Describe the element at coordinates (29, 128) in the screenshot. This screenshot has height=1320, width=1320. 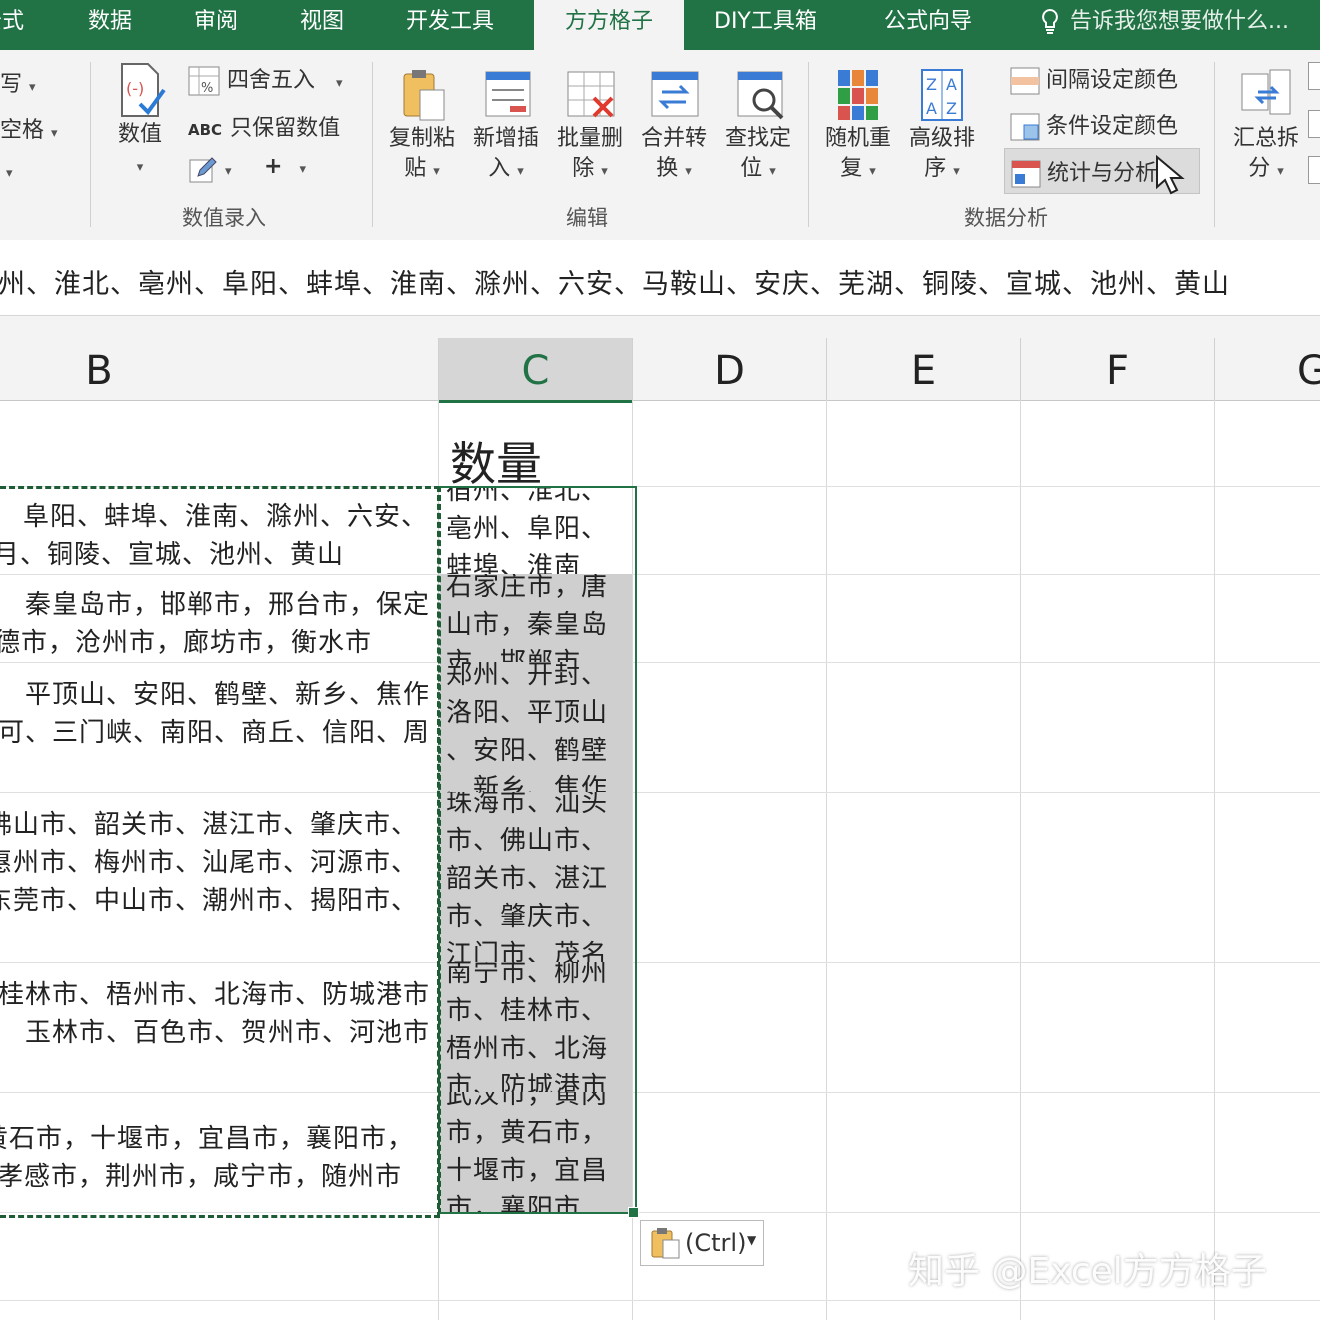
I see `partial-item-2: 空格 ▾` at that location.